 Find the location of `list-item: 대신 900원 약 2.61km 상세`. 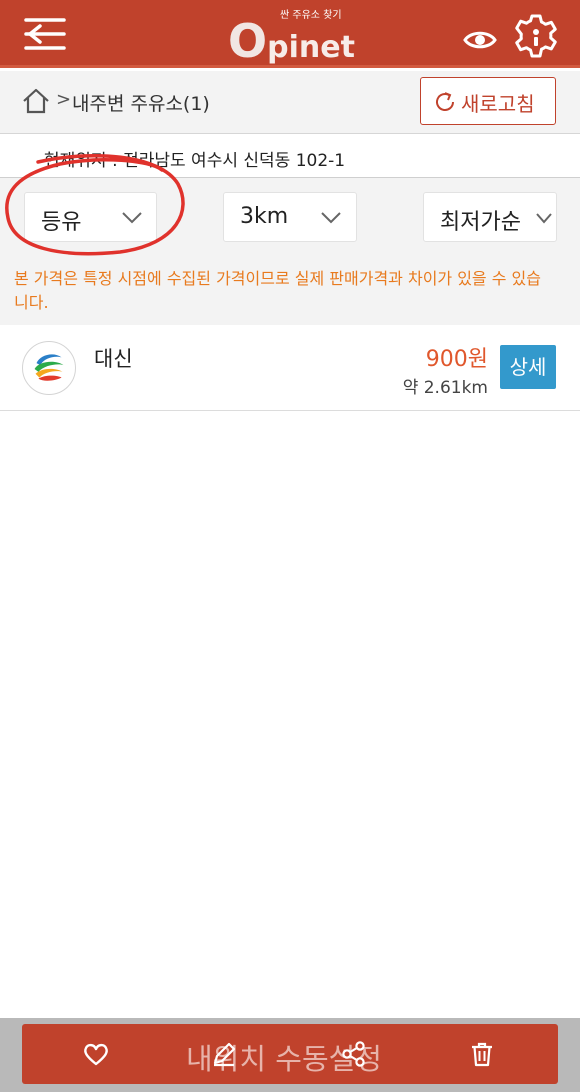

list-item: 대신 900원 약 2.61km 상세 is located at coordinates (290, 368).